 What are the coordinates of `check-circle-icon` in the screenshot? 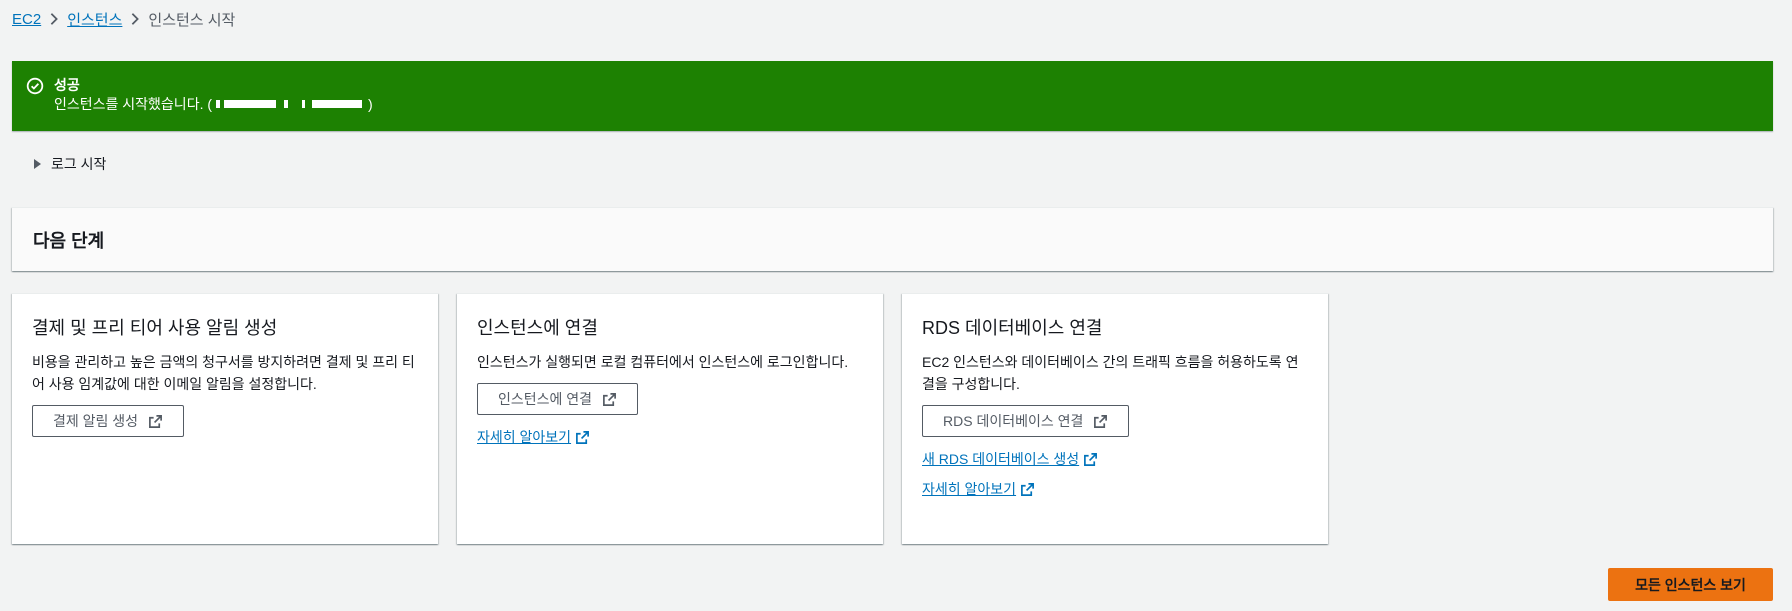 It's located at (35, 86).